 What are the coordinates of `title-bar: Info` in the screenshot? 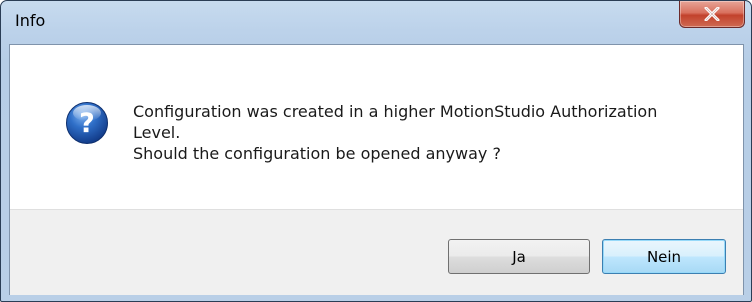 It's located at (376, 22).